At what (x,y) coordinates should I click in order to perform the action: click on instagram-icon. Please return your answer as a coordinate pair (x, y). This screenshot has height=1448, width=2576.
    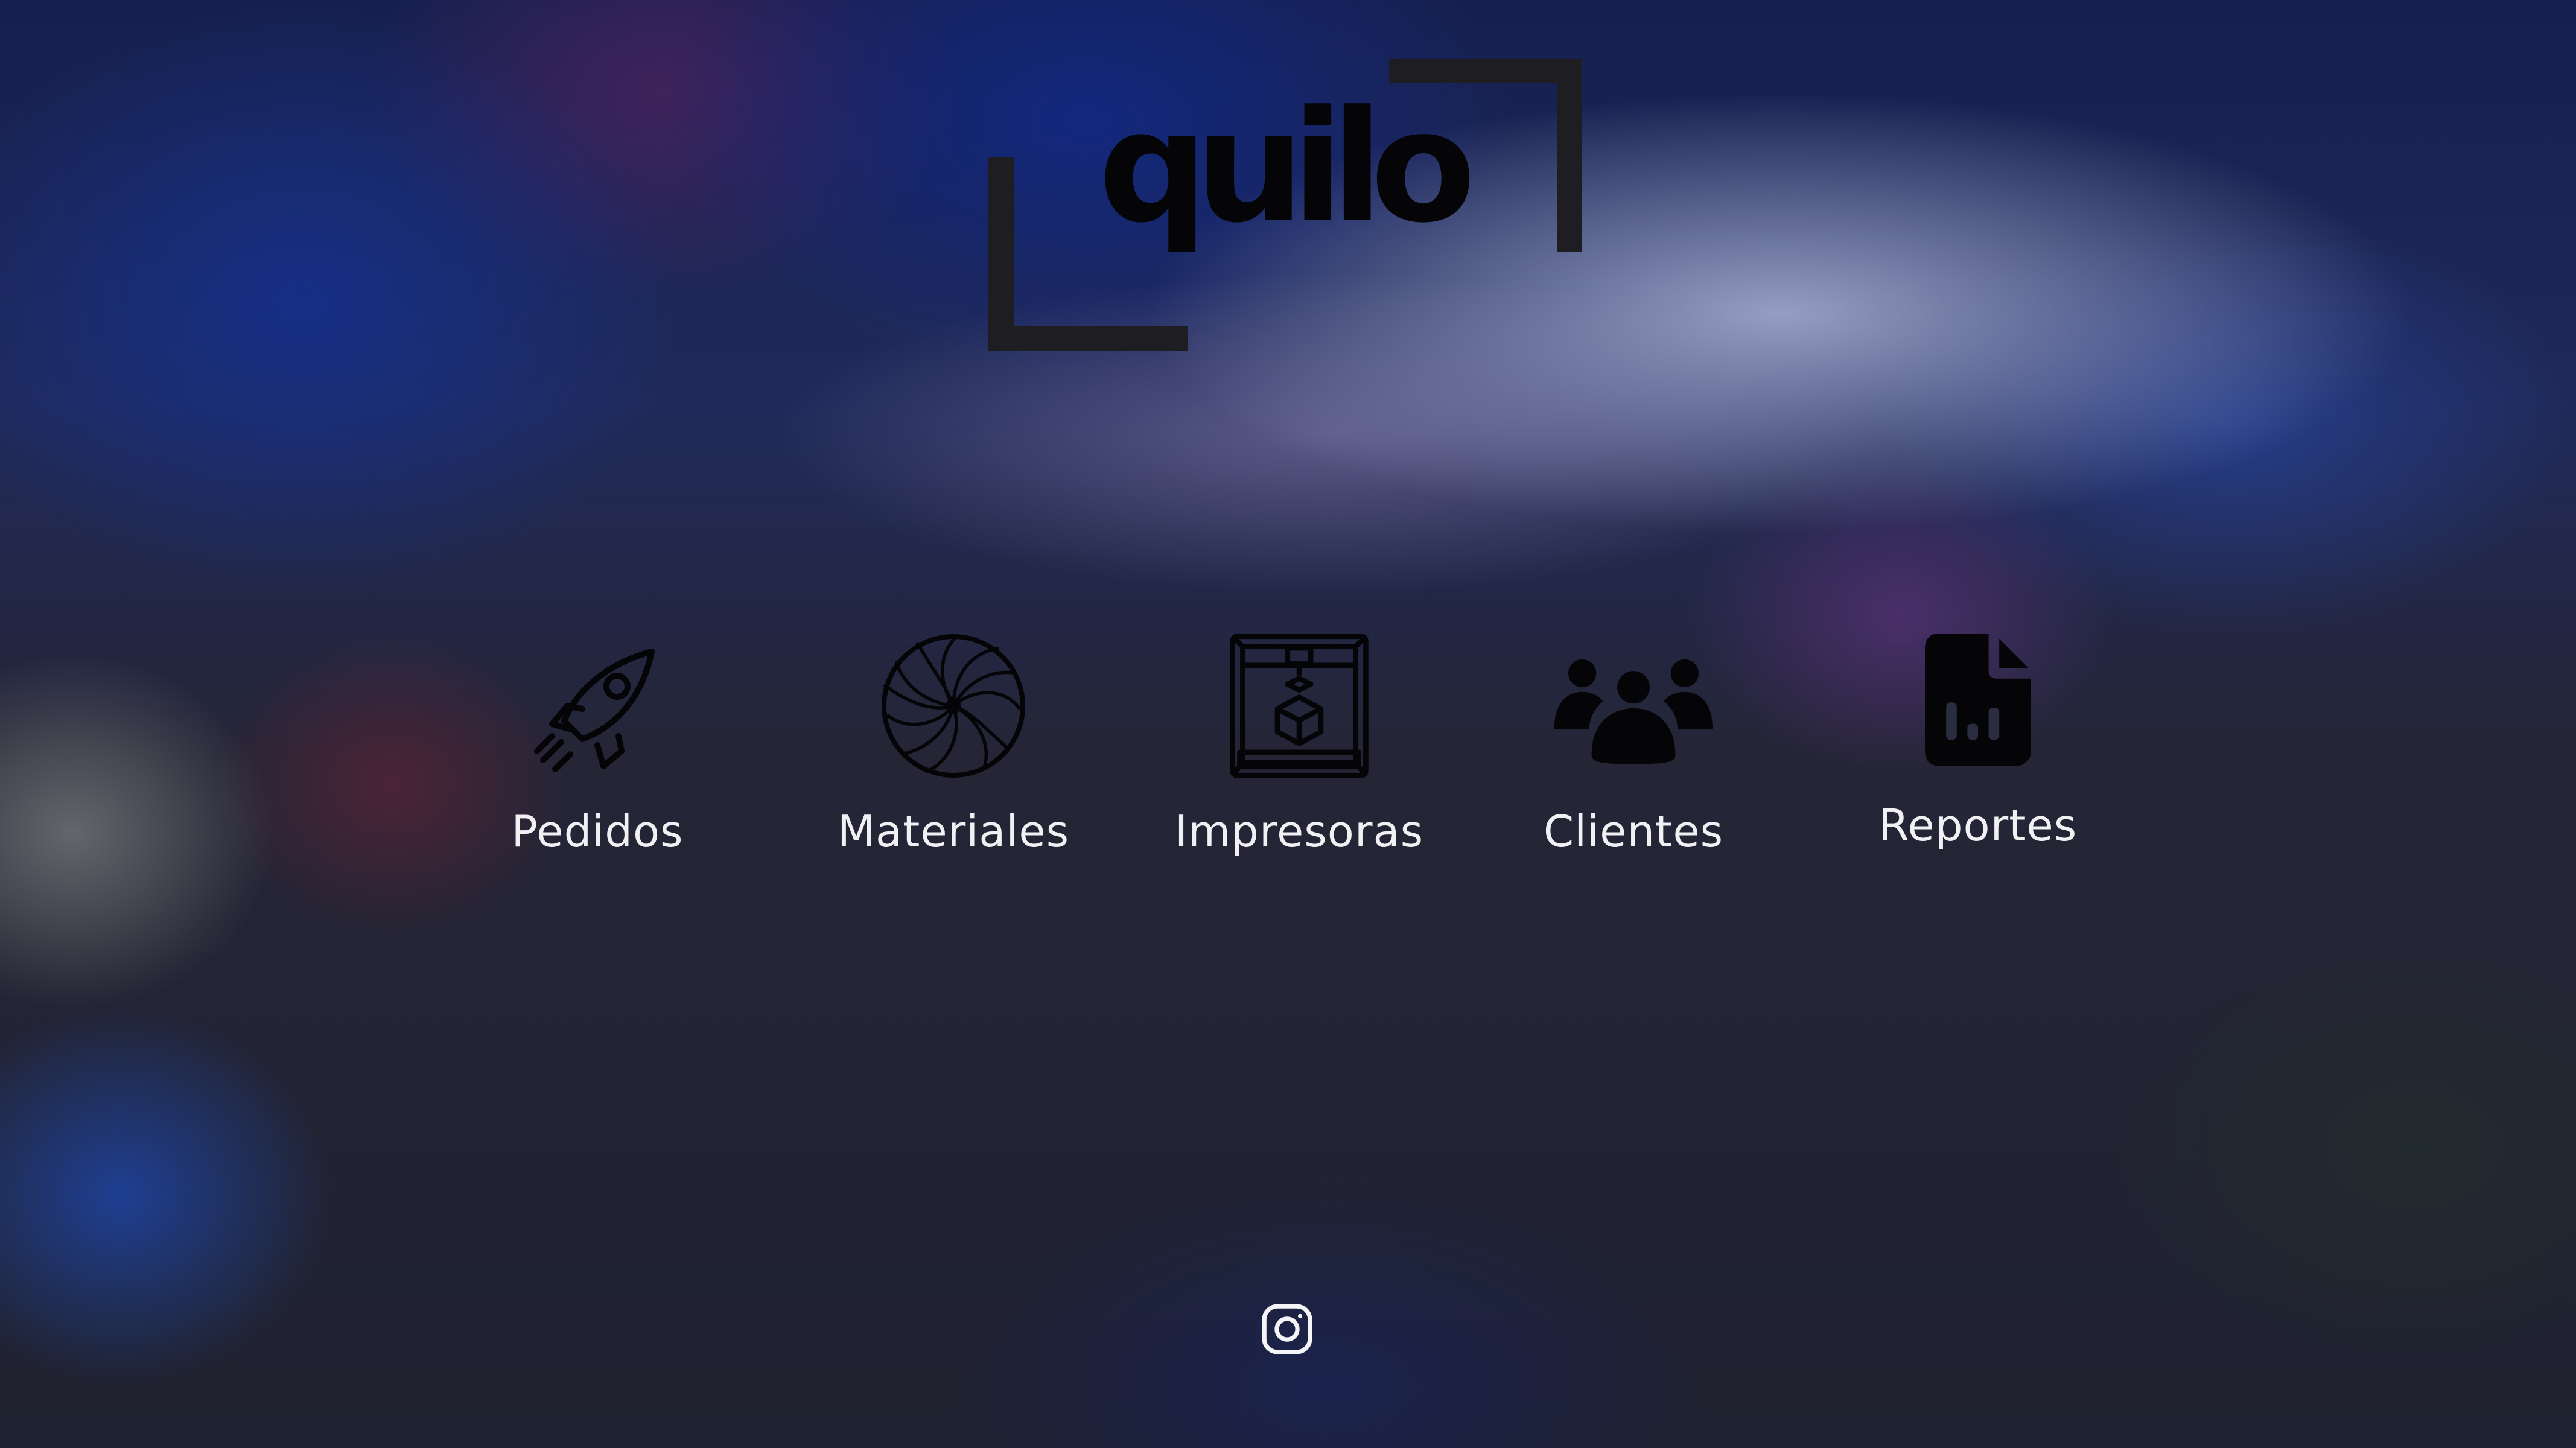
    Looking at the image, I should click on (1287, 1329).